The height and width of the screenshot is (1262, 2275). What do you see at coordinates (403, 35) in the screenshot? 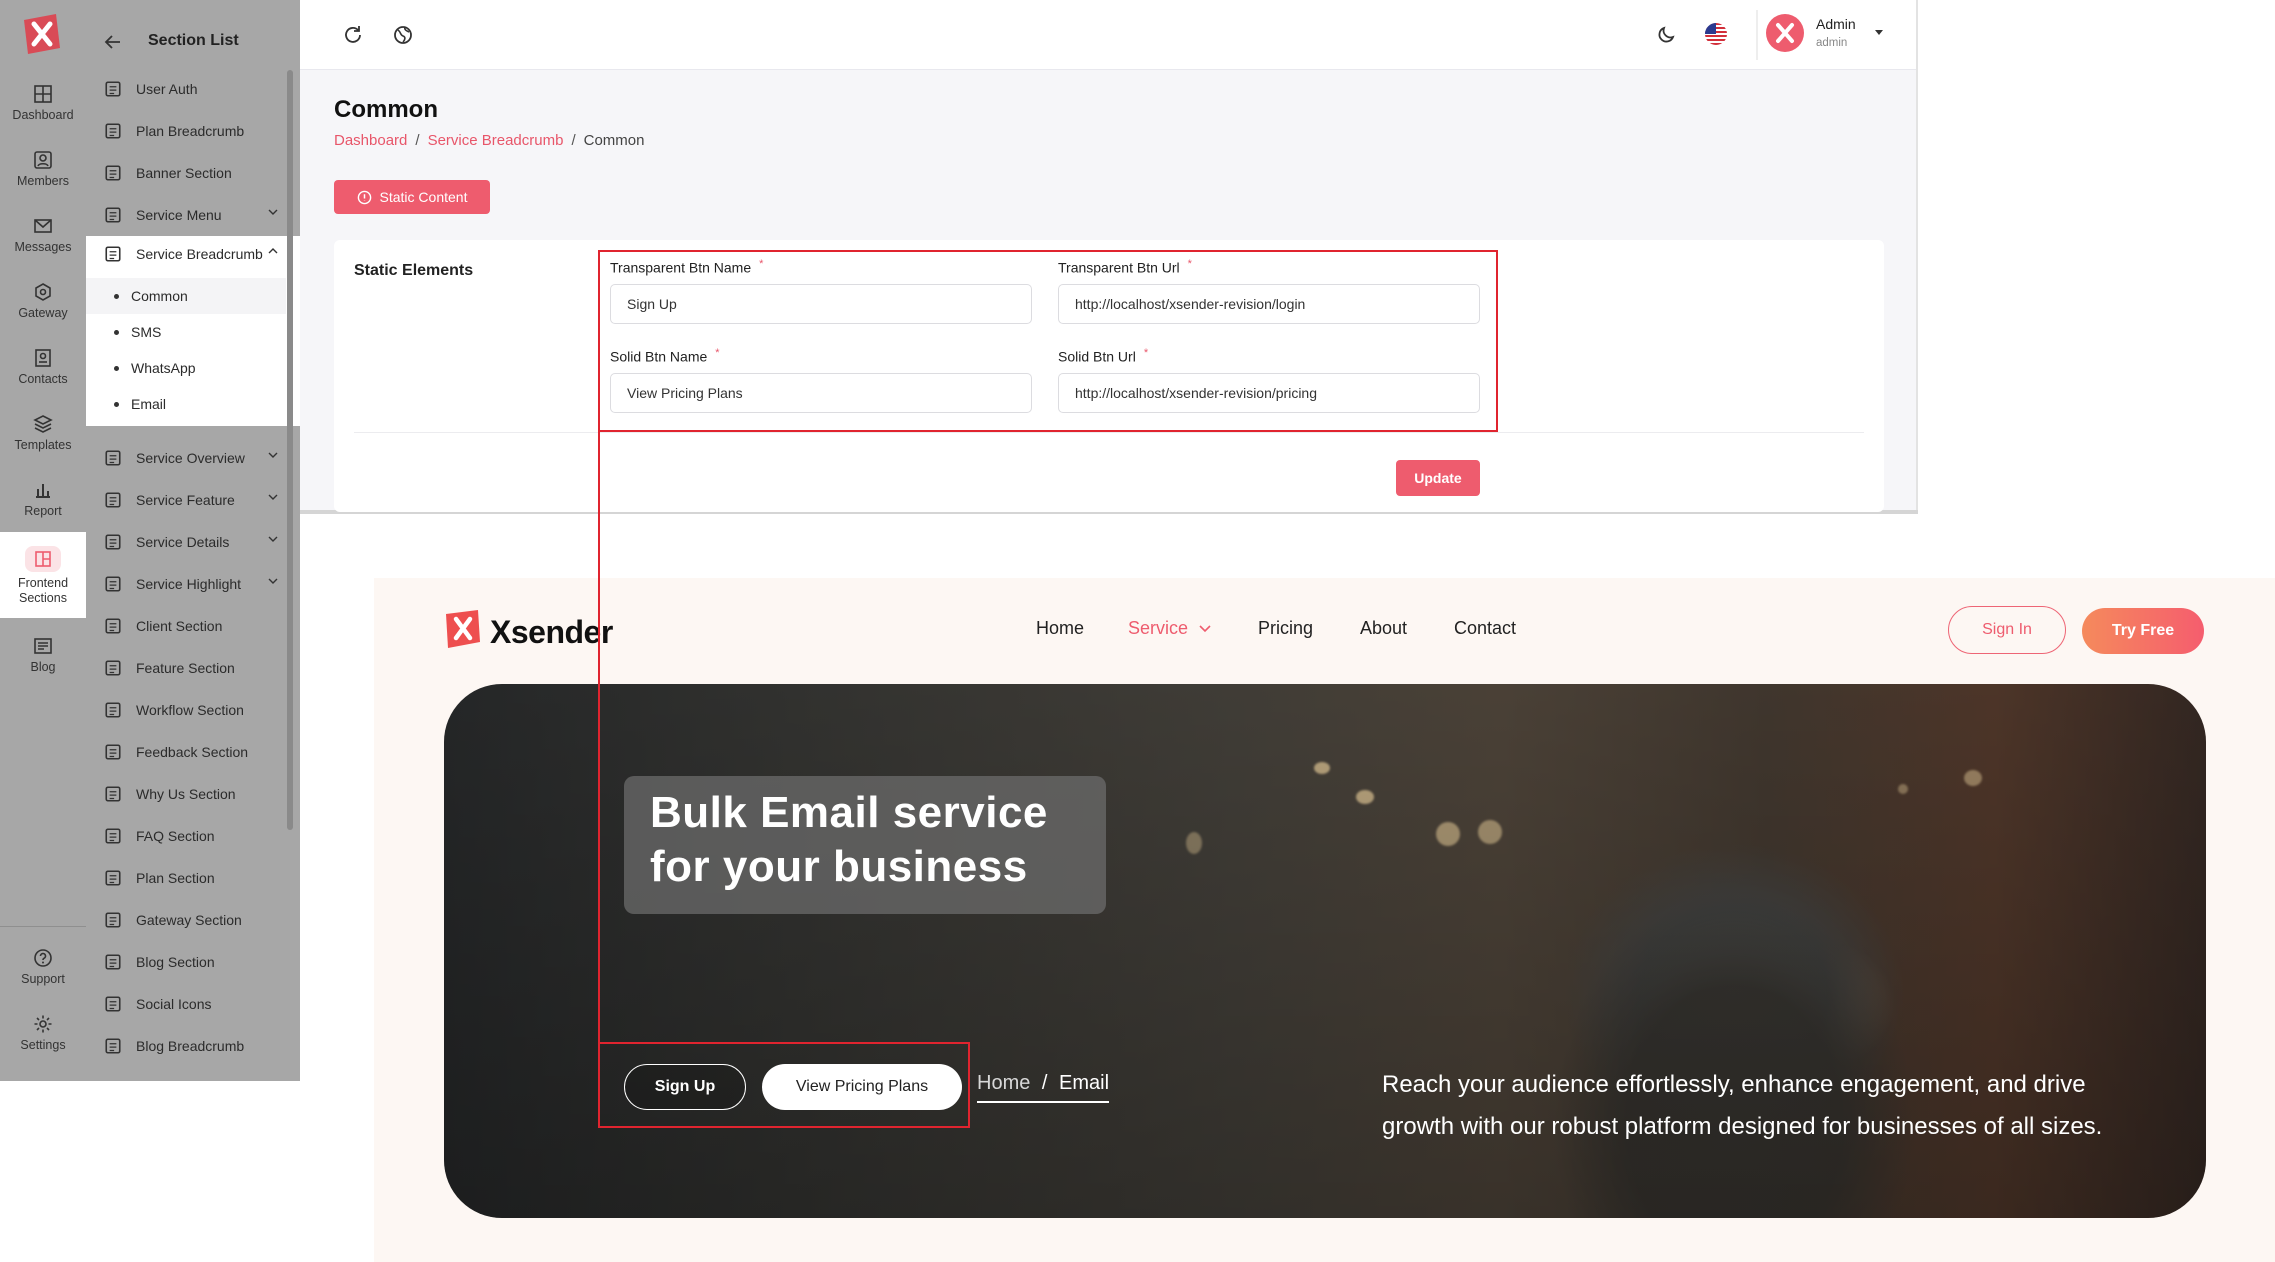
I see `globe-icon` at bounding box center [403, 35].